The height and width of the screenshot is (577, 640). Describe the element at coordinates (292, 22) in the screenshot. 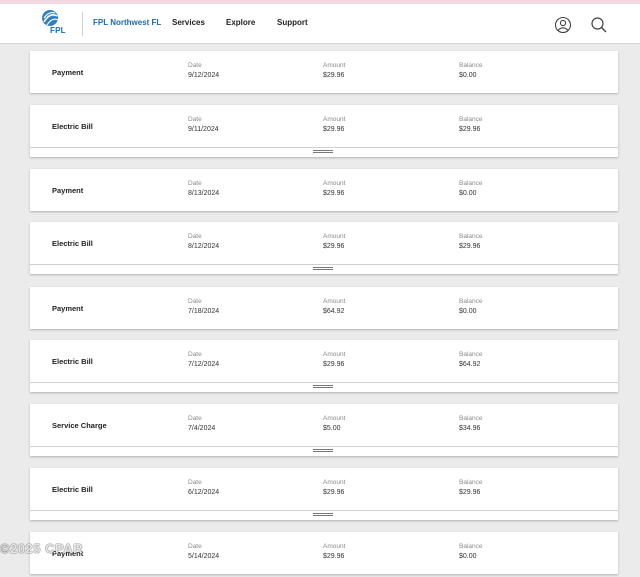

I see `nav-support: Support` at that location.